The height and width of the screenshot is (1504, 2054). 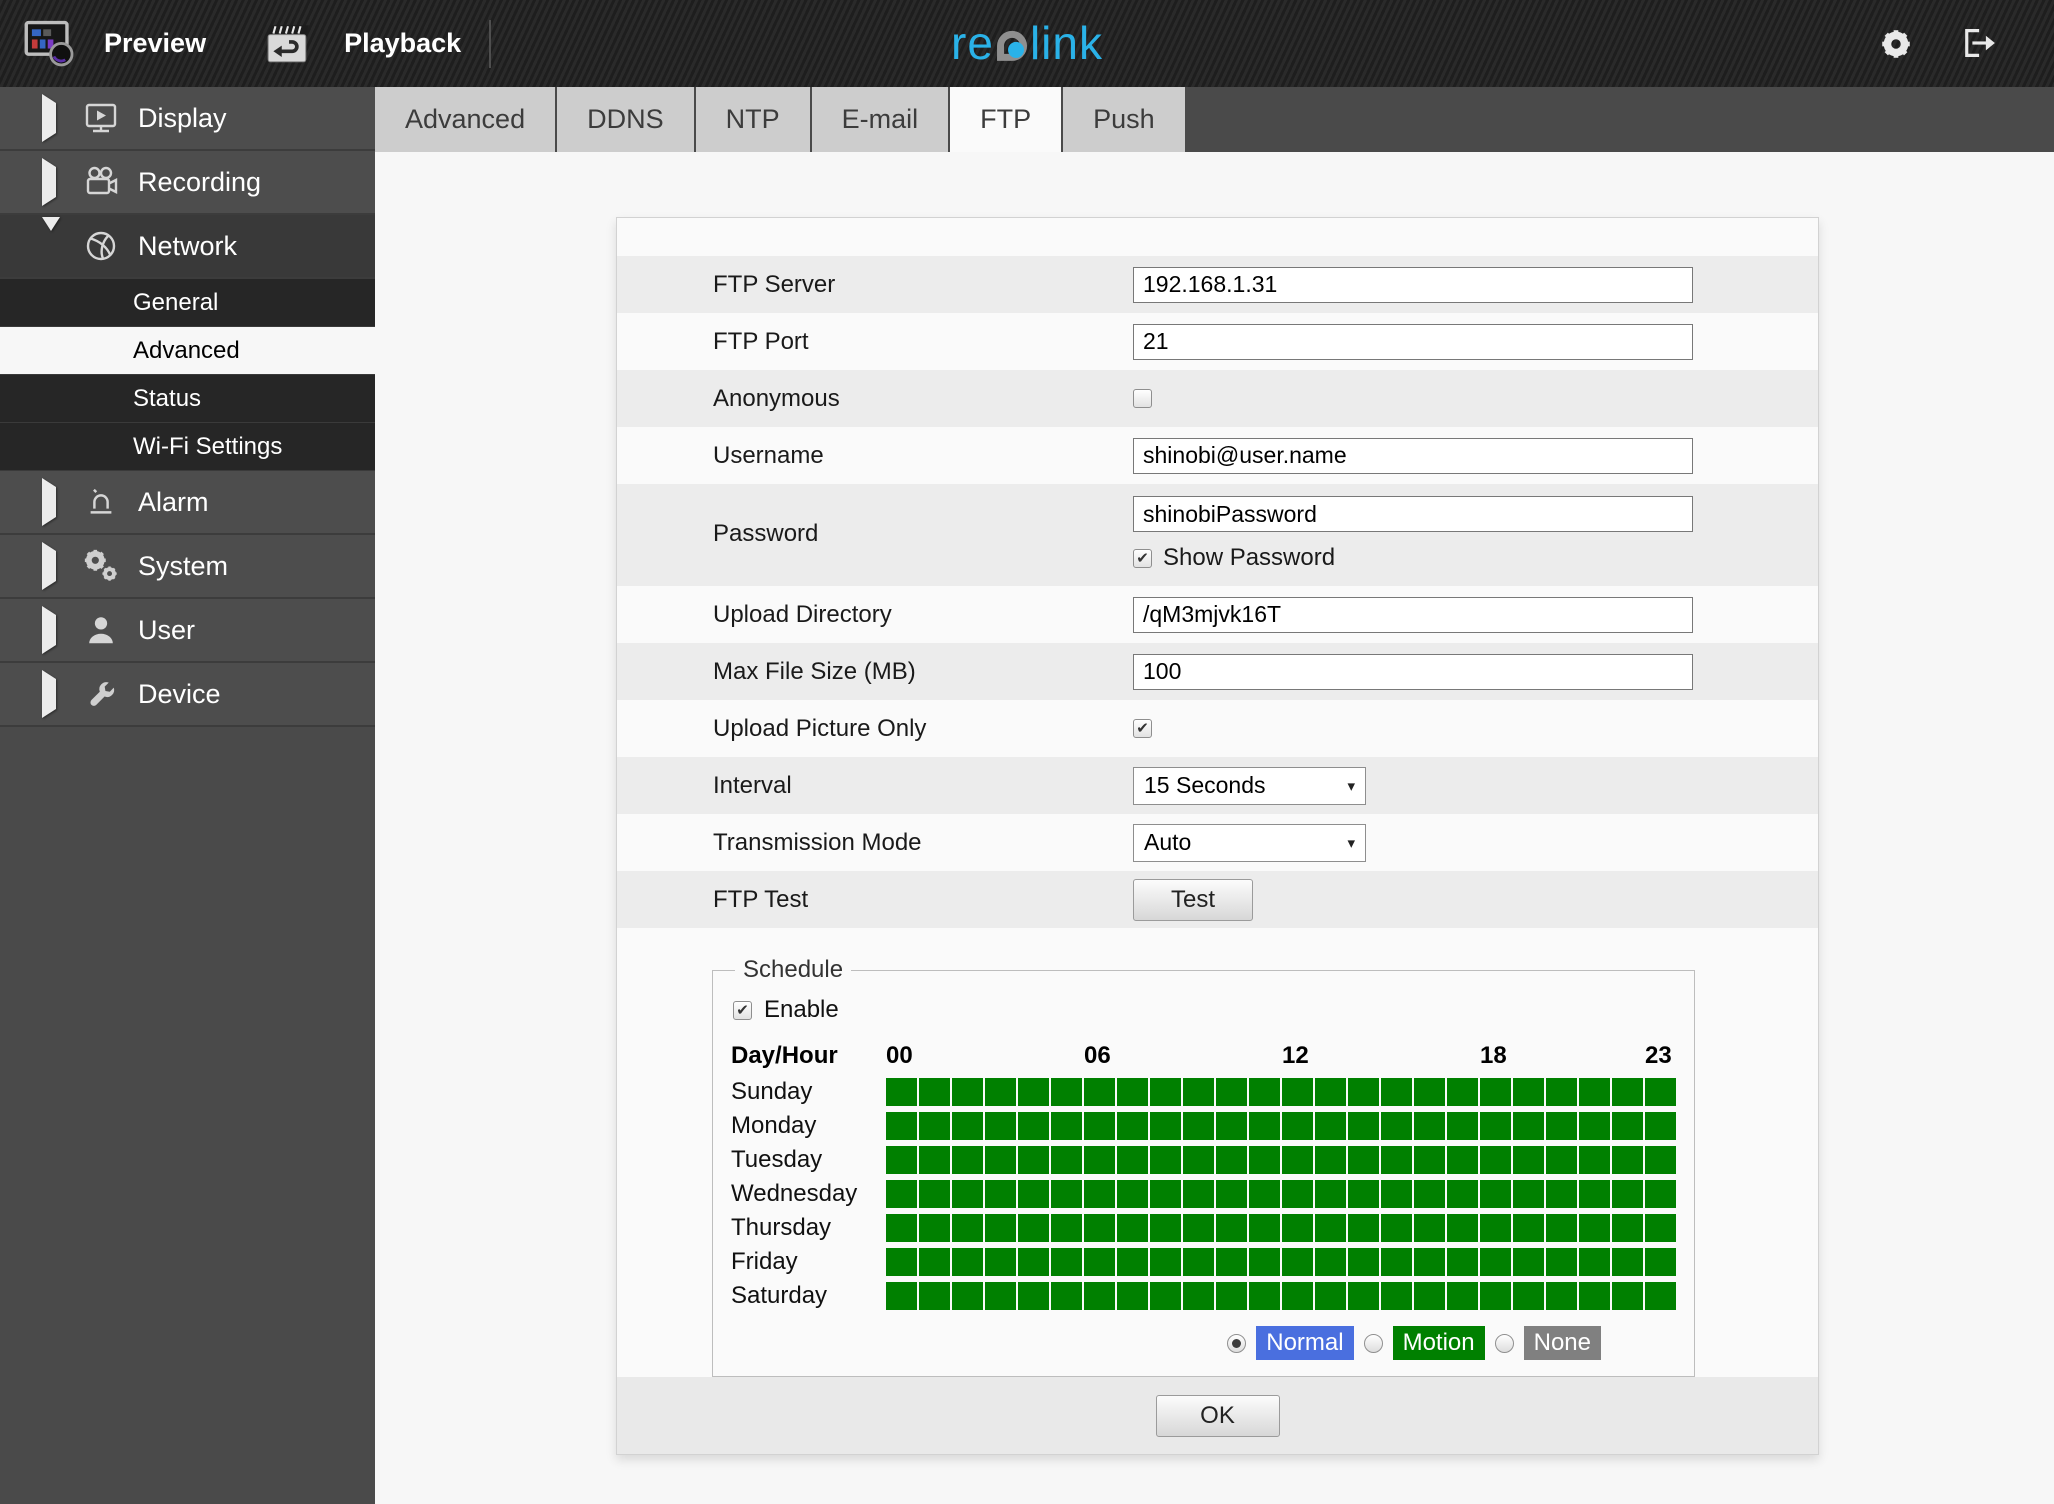 What do you see at coordinates (187, 303) in the screenshot?
I see `sidebar-subitem-general: General` at bounding box center [187, 303].